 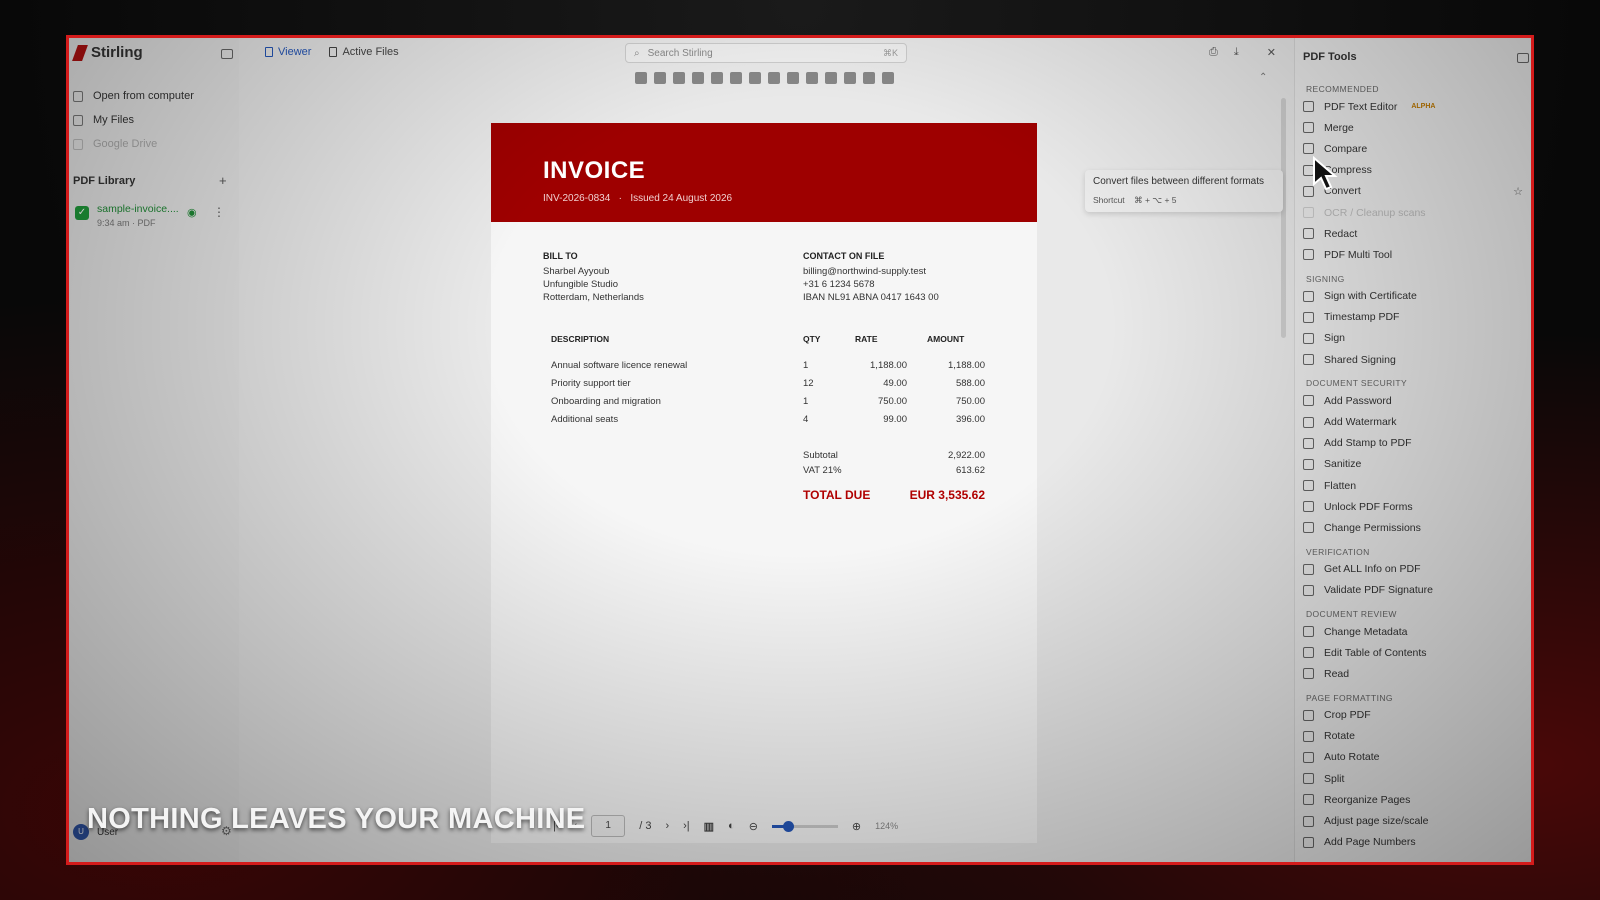 What do you see at coordinates (1413, 127) in the screenshot?
I see `tool-item: Merge` at bounding box center [1413, 127].